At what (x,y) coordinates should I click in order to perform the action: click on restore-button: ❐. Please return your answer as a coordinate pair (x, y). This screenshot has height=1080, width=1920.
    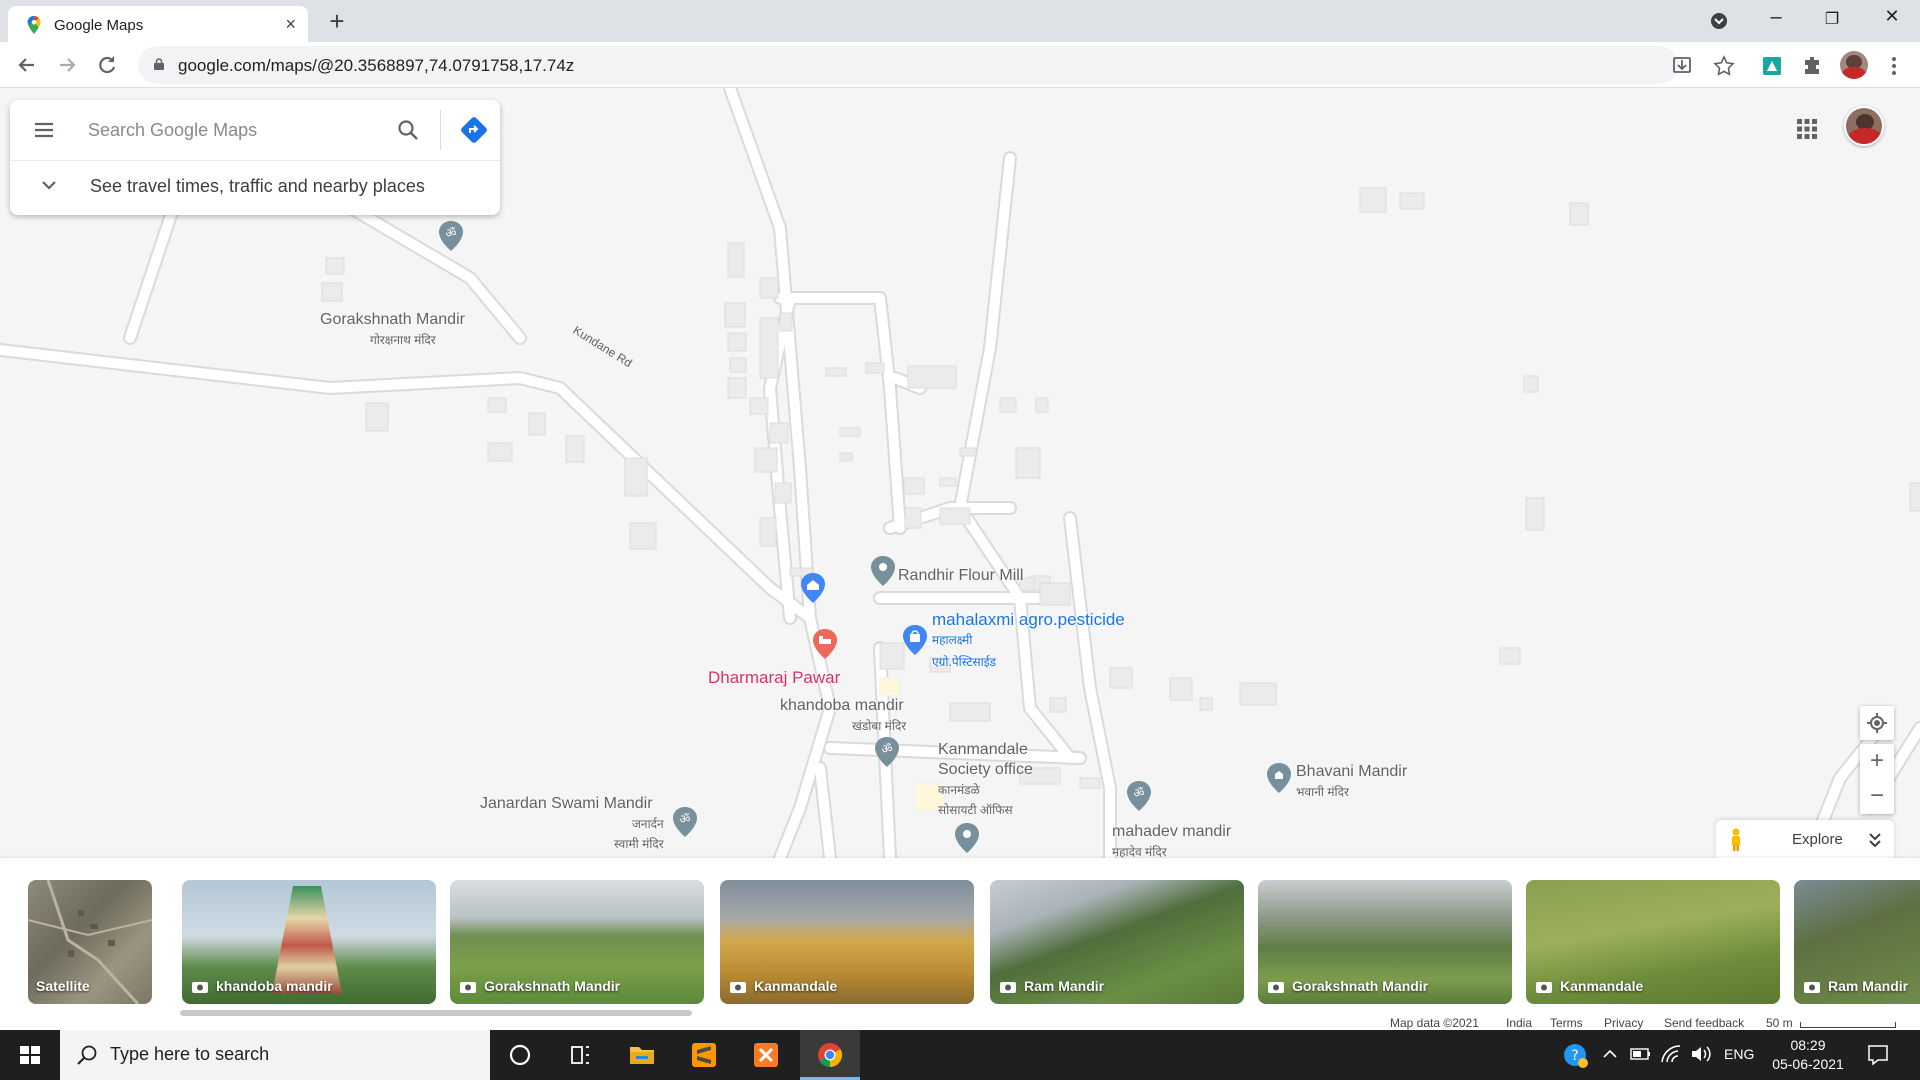
    Looking at the image, I should click on (1832, 19).